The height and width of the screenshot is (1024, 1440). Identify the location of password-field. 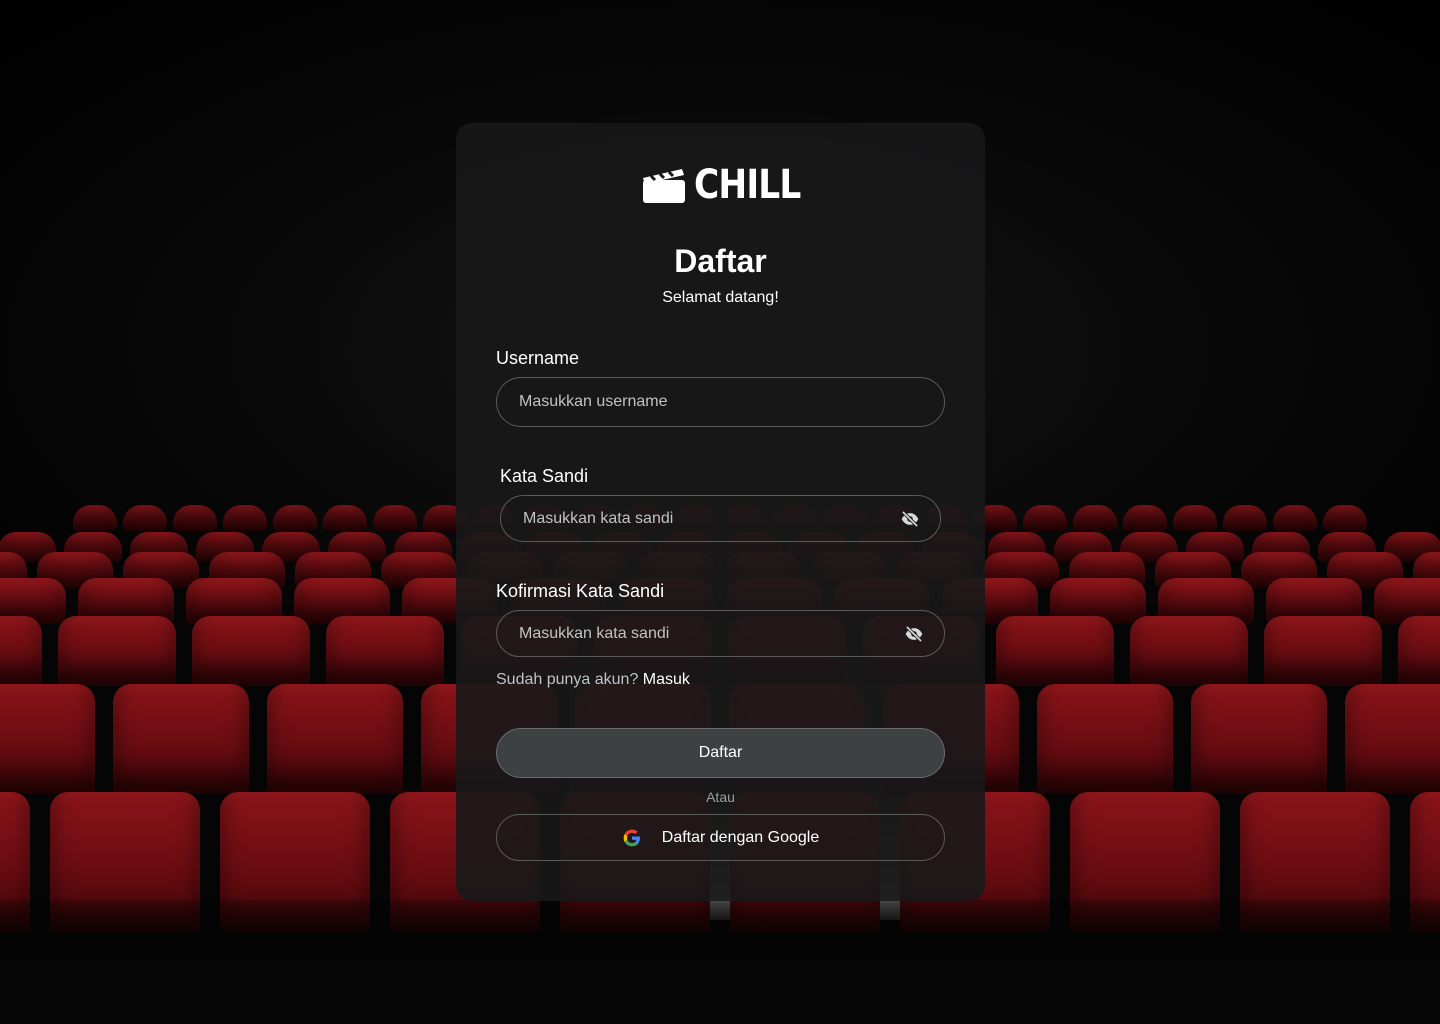
(720, 518).